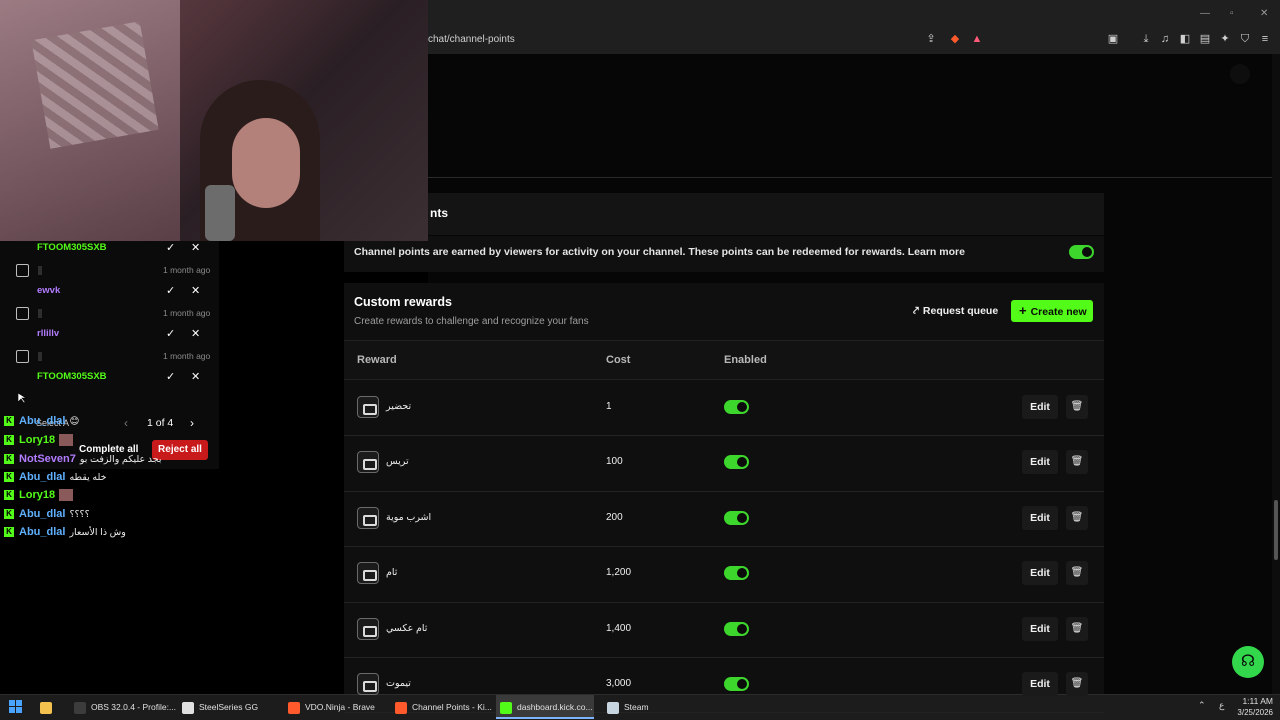 The width and height of the screenshot is (1280, 720). What do you see at coordinates (40, 270) in the screenshot?
I see `message-preview` at bounding box center [40, 270].